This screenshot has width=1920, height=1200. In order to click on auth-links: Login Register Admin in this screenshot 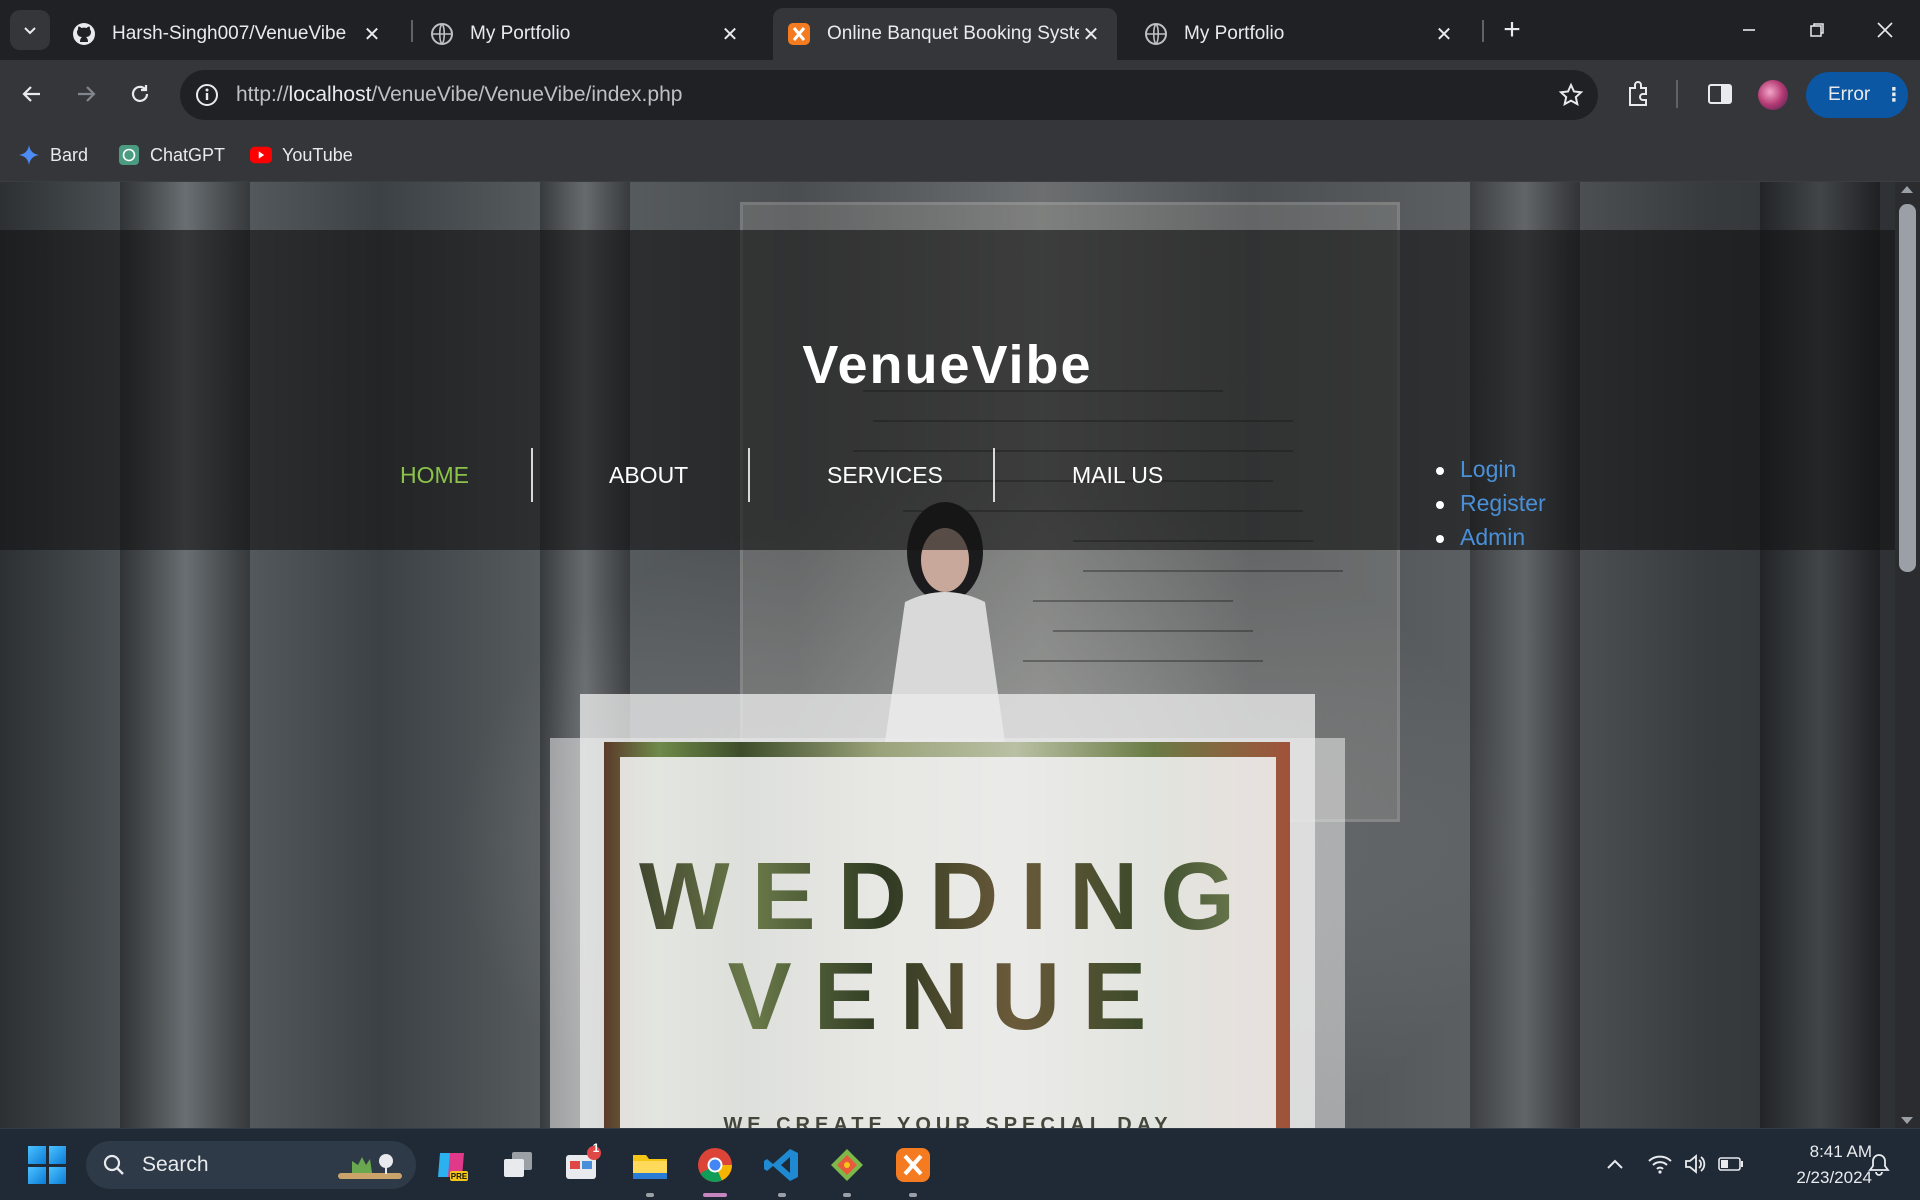, I will do `click(1491, 507)`.